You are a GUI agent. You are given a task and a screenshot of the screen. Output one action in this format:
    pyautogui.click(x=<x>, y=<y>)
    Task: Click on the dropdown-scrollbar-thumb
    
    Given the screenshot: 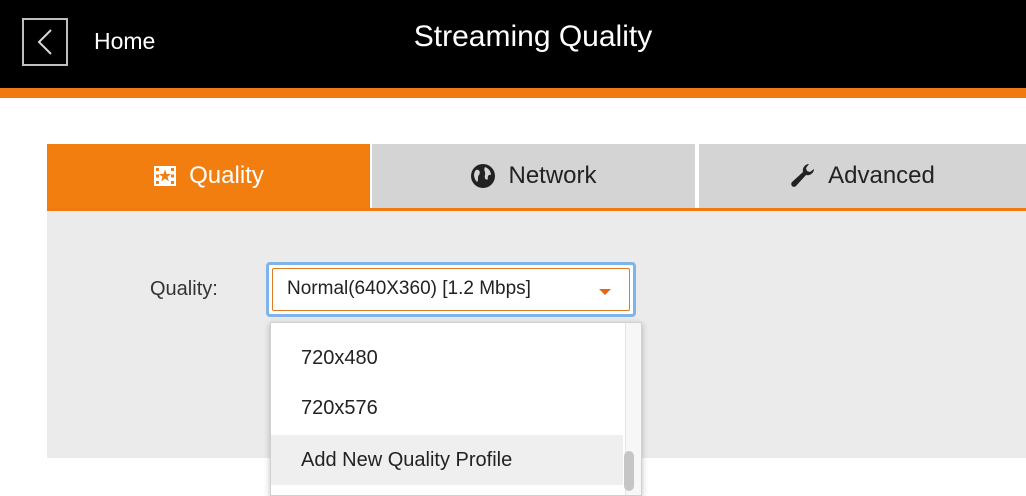 What is the action you would take?
    pyautogui.click(x=629, y=471)
    